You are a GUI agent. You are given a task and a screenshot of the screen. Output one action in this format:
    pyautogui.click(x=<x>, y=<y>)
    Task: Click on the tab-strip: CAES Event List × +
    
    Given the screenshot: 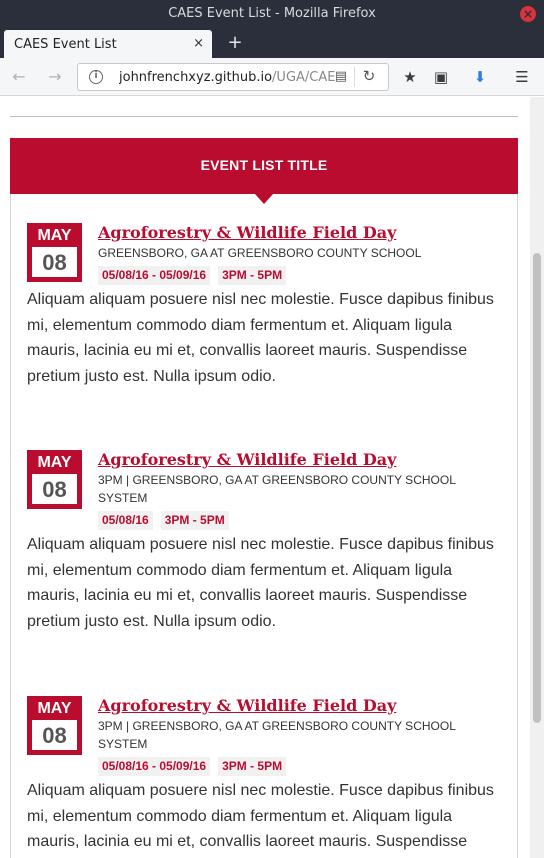 What is the action you would take?
    pyautogui.click(x=272, y=43)
    